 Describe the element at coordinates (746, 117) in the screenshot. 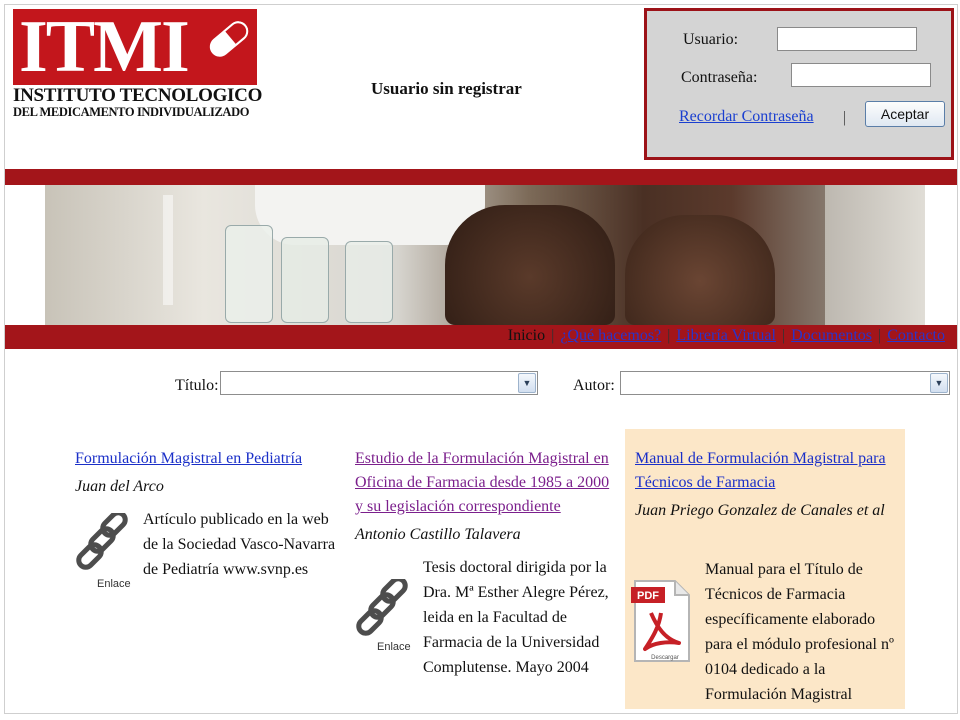

I see `remember-password-link: Recordar Contraseña` at that location.